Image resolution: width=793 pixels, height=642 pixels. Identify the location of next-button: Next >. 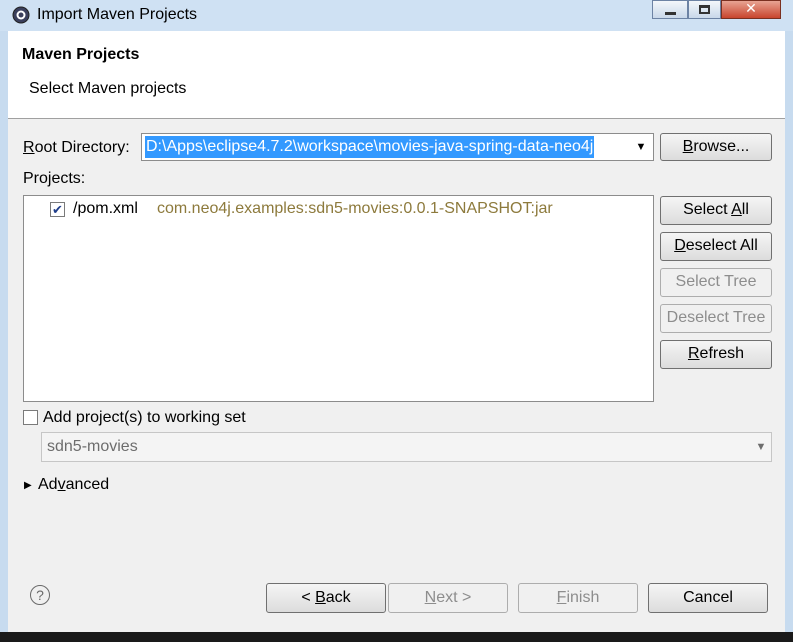
(448, 598).